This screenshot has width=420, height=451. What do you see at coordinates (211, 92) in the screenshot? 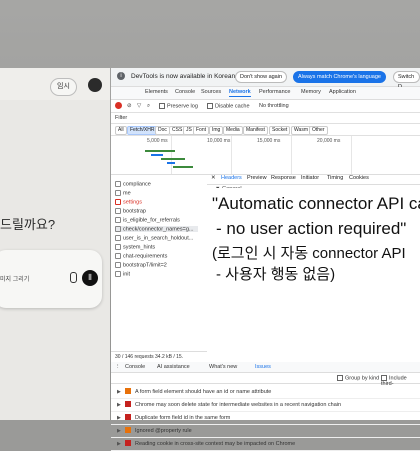
I see `tab-sources: Sources` at bounding box center [211, 92].